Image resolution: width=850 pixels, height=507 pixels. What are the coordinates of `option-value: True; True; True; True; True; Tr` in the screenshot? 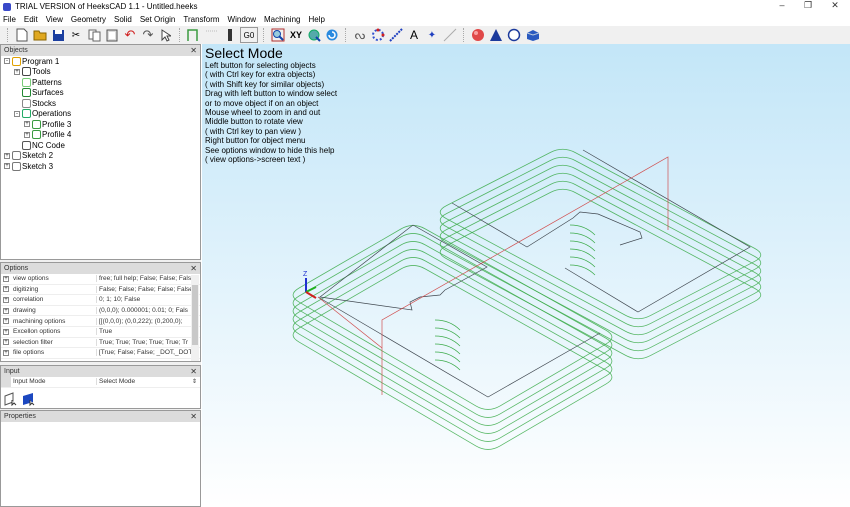 It's located at (143, 342).